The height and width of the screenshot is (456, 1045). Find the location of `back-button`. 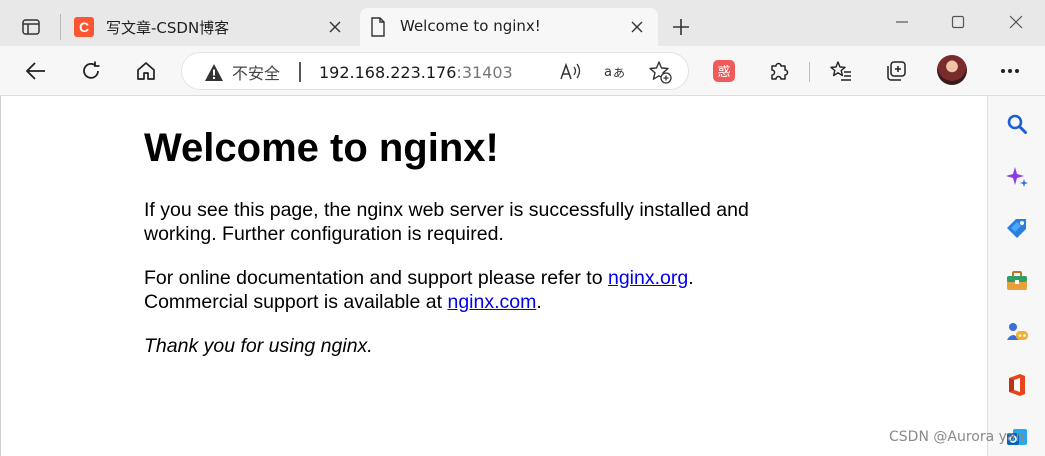

back-button is located at coordinates (36, 71).